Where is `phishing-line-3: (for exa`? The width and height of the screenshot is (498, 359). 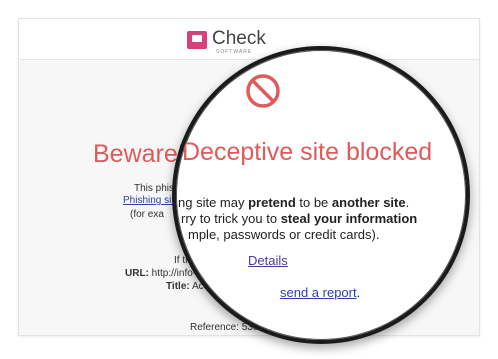 phishing-line-3: (for exa is located at coordinates (147, 214).